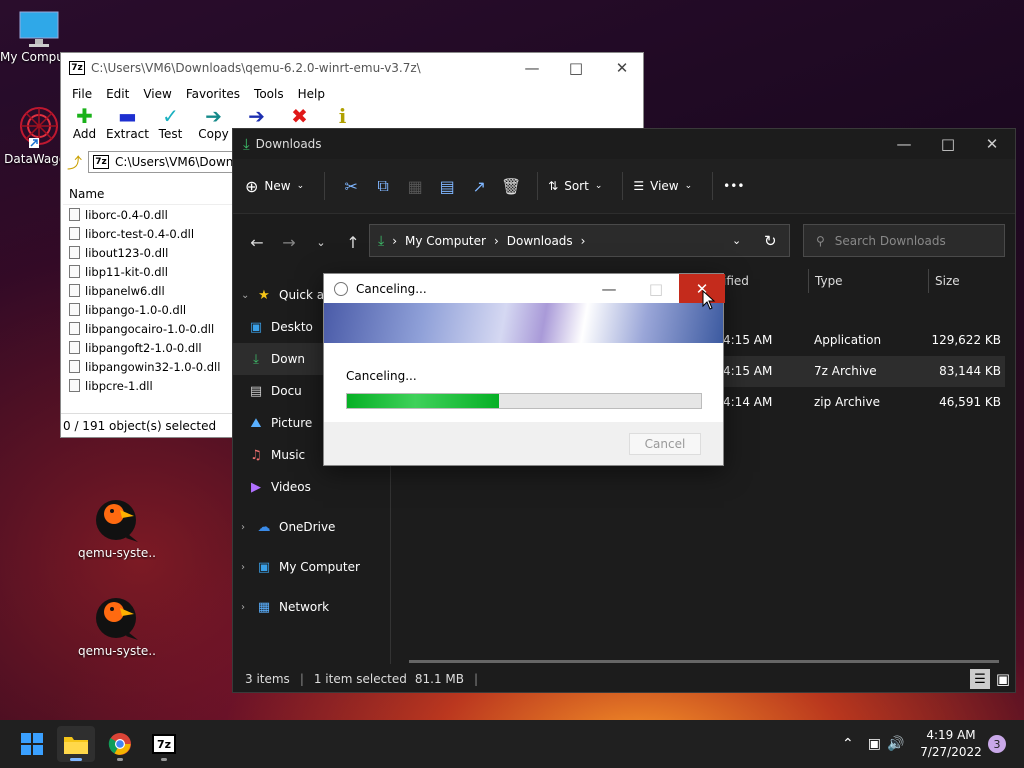 The height and width of the screenshot is (768, 1024). I want to click on add-button: ✚ Add, so click(84, 122).